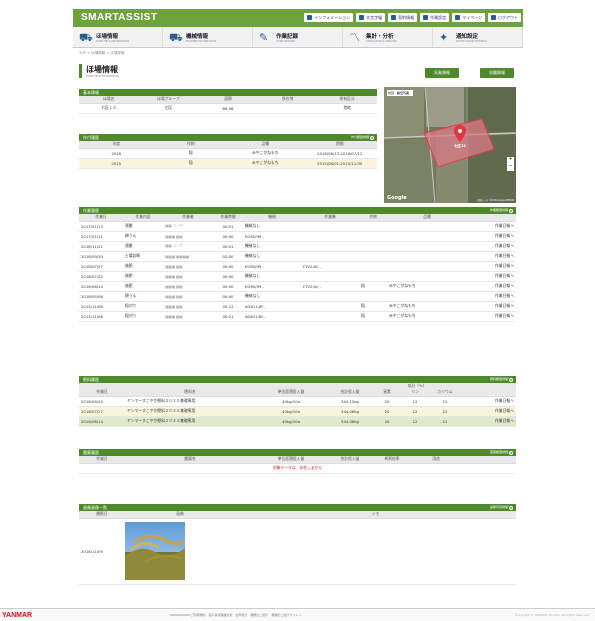 The height and width of the screenshot is (621, 595). I want to click on breadcrumb: TOP > ほ場情報 > ほ場詳細, so click(101, 53).